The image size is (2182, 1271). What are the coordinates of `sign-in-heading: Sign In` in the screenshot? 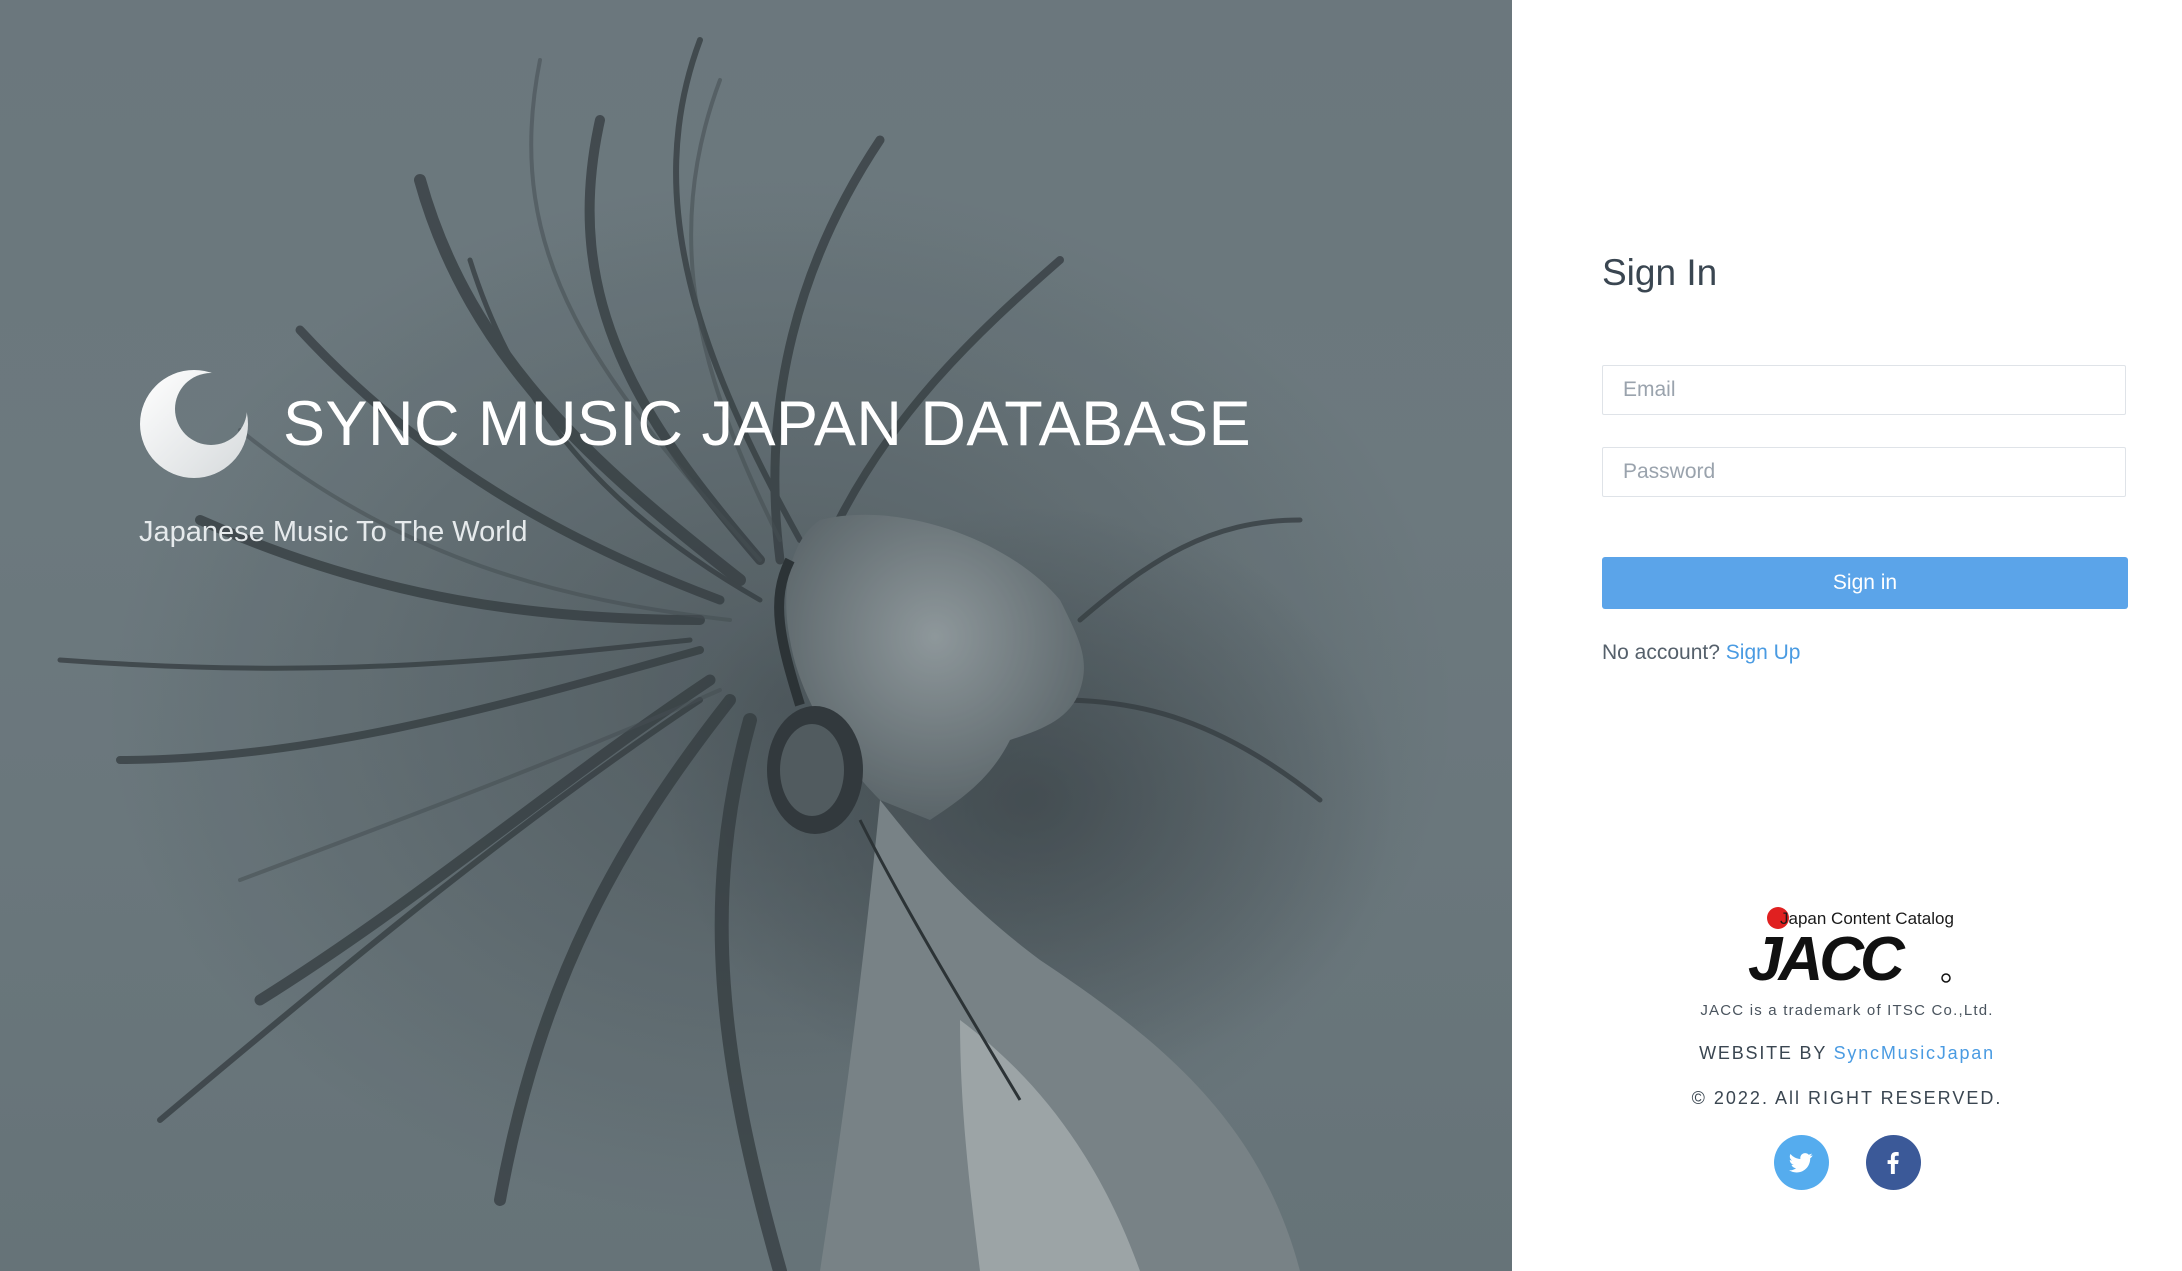 It's located at (1660, 272).